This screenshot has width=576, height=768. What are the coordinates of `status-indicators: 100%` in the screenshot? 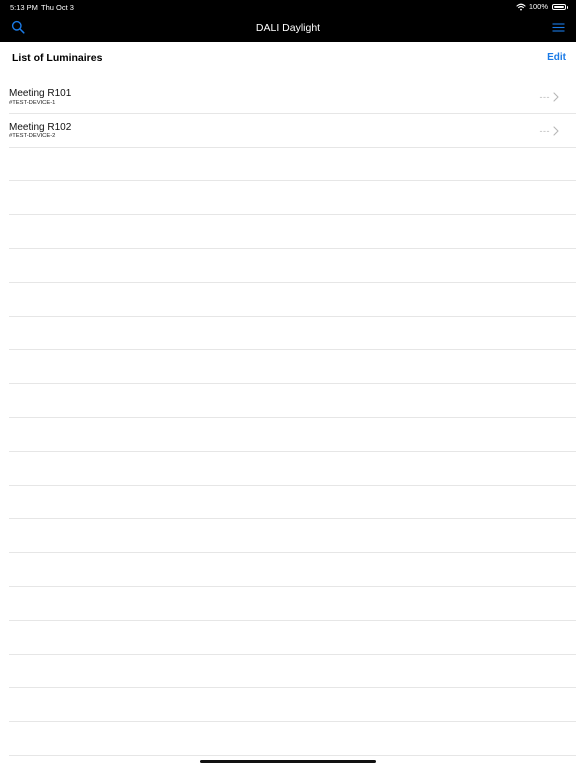 It's located at (542, 6).